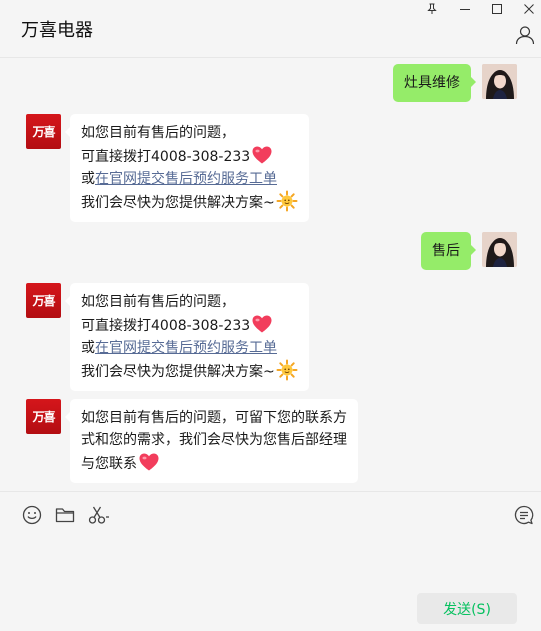  Describe the element at coordinates (497, 9) in the screenshot. I see `maximize-icon` at that location.